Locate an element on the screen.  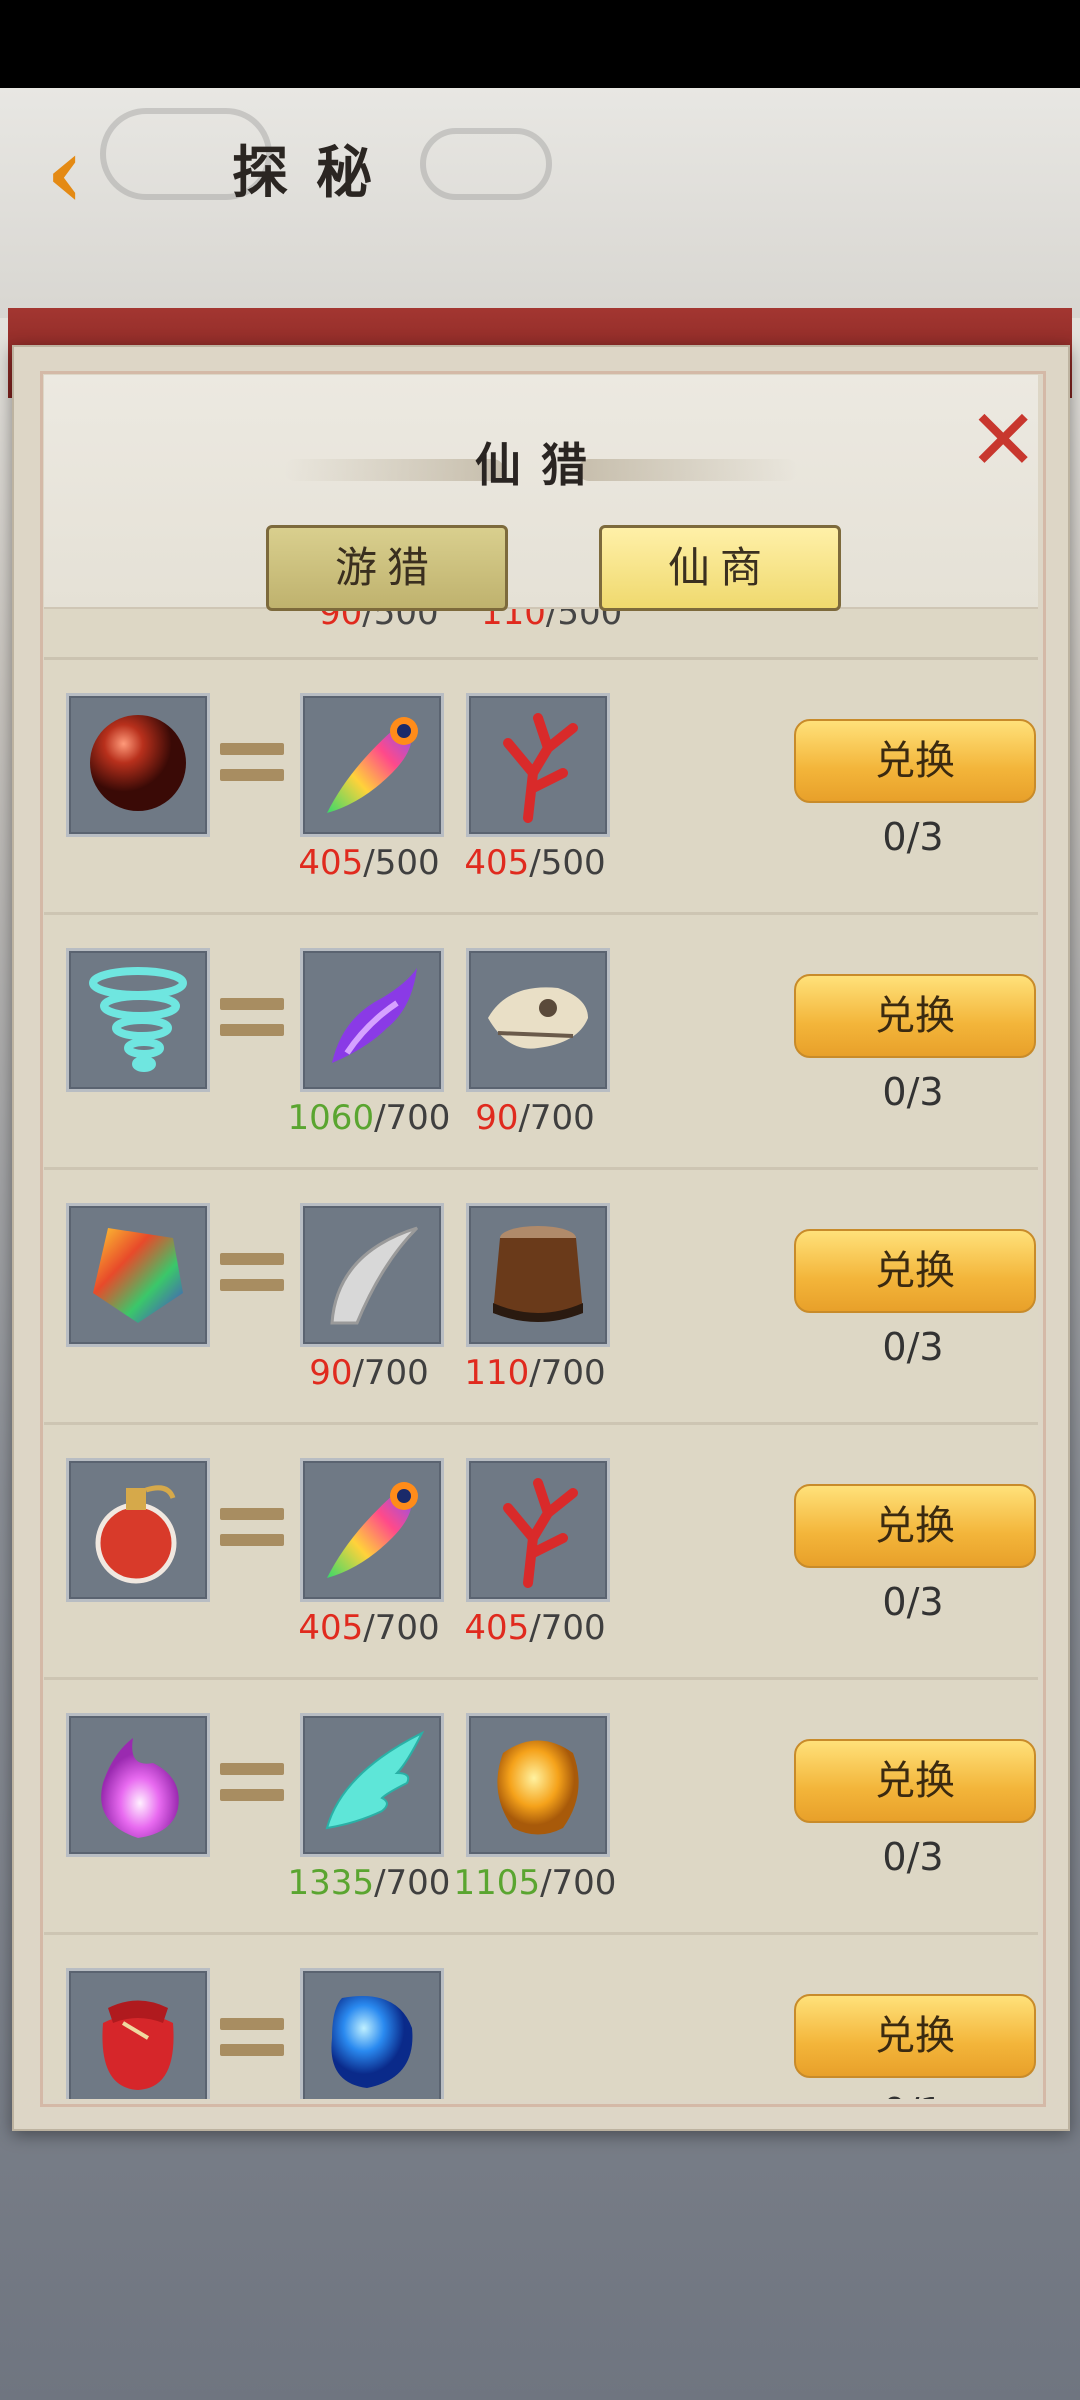
exchange-limit: 0/1 is located at coordinates (913, 2094).